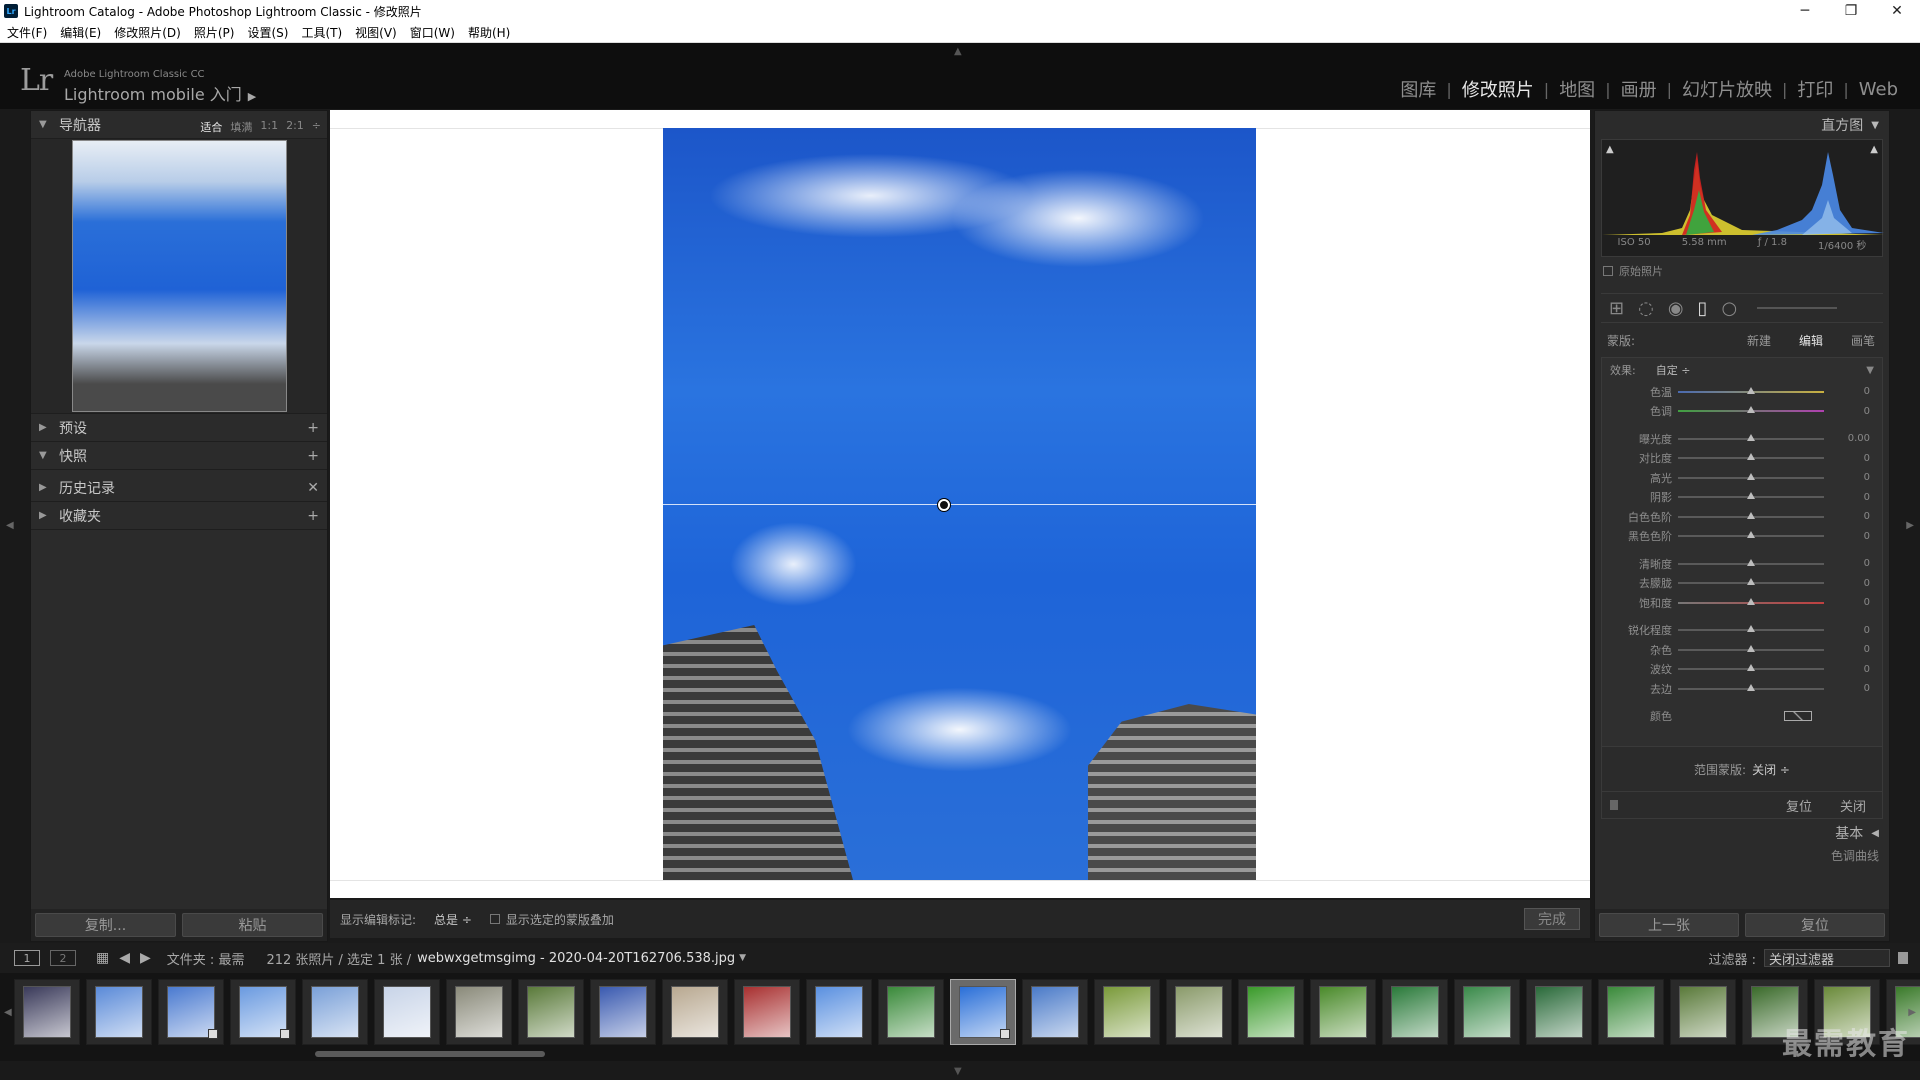 The height and width of the screenshot is (1080, 1920). What do you see at coordinates (27, 958) in the screenshot?
I see `main-window-button: 1` at bounding box center [27, 958].